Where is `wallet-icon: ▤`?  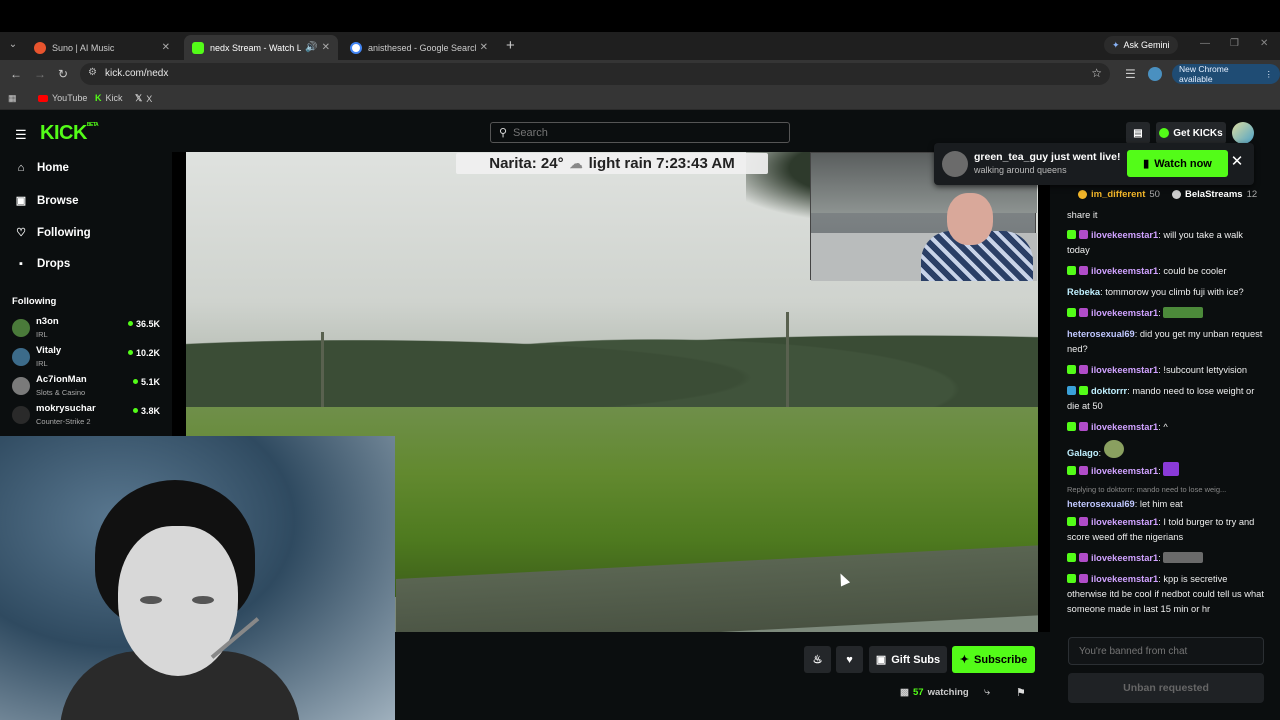
wallet-icon: ▤ is located at coordinates (1138, 133).